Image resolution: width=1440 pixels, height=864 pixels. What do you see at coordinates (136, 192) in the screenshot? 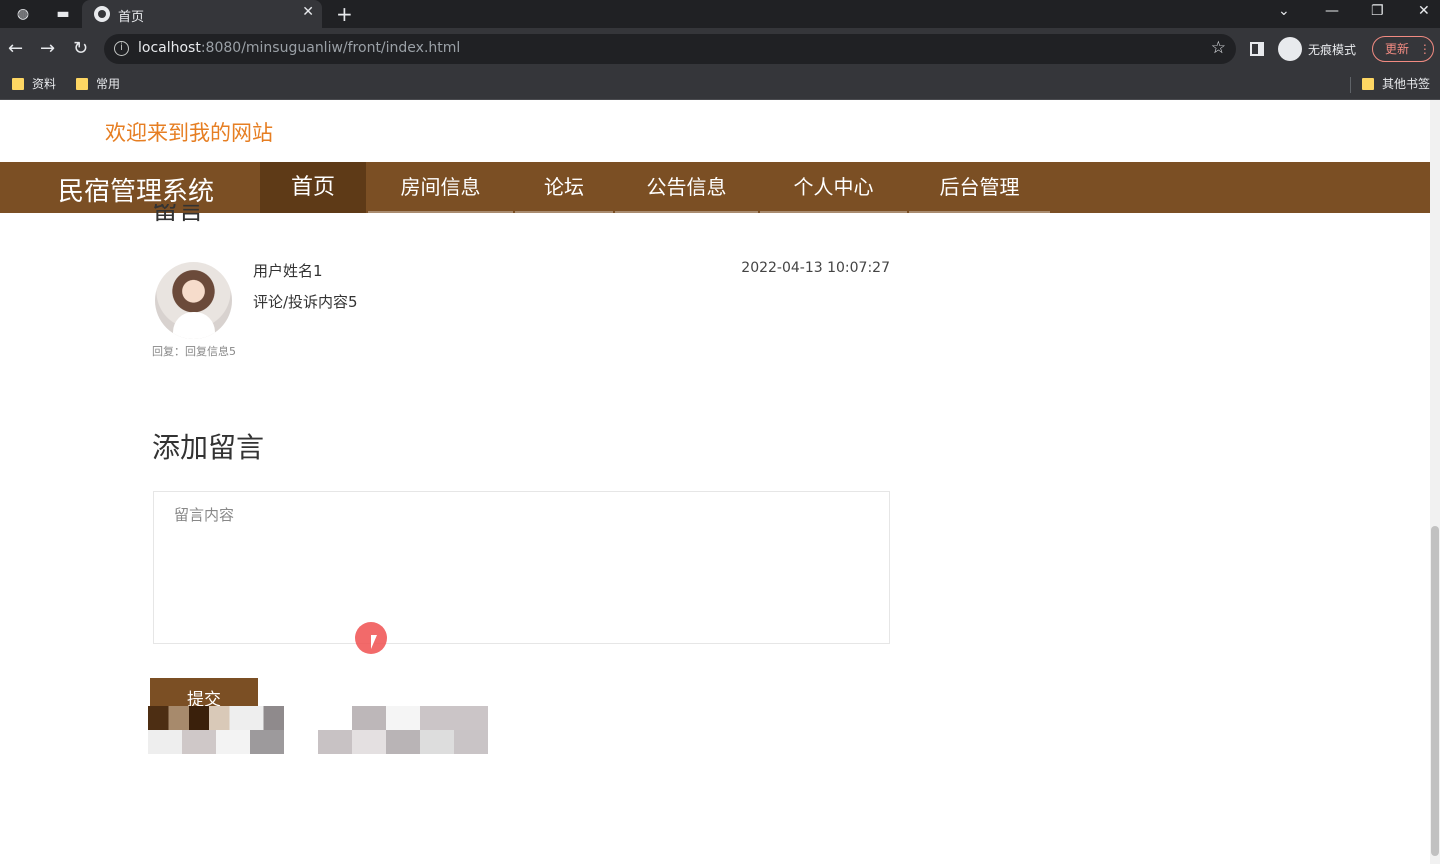
I see `site-brand: 民宿管理系统` at bounding box center [136, 192].